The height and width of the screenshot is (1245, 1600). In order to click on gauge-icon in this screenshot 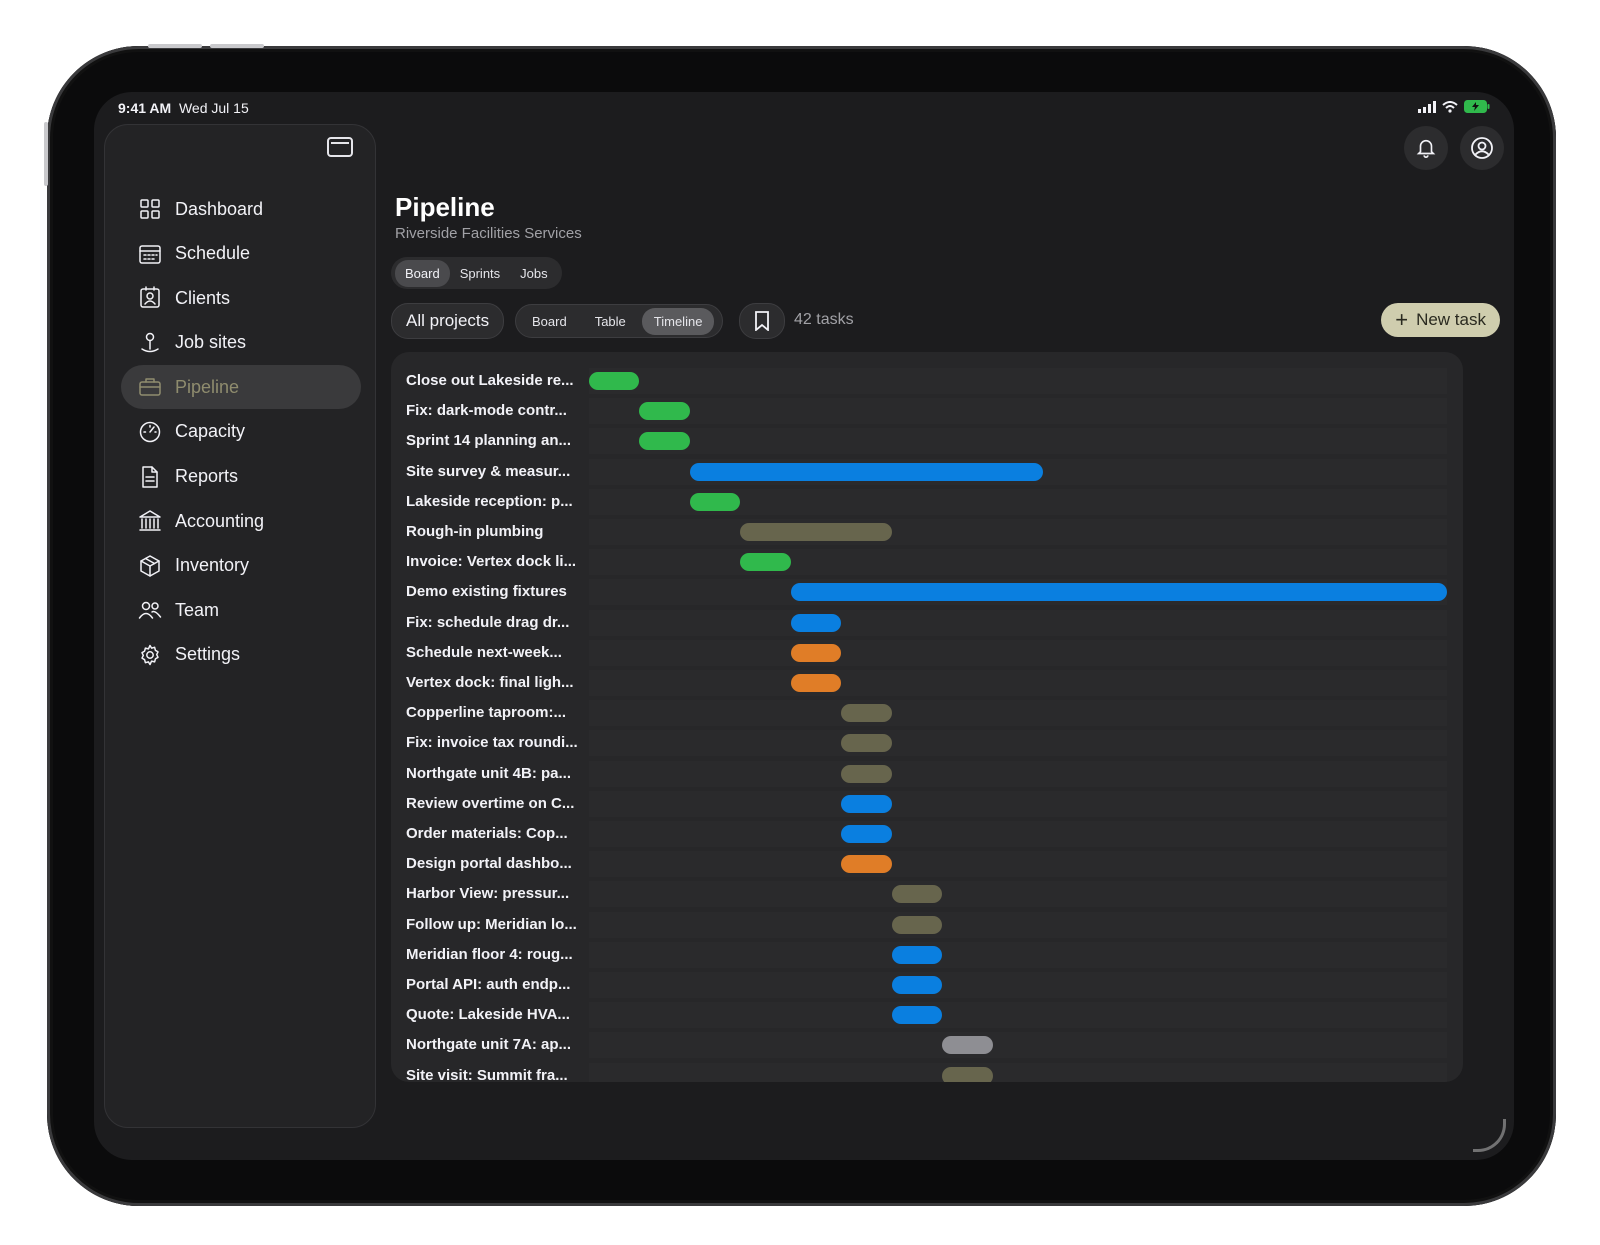, I will do `click(150, 432)`.